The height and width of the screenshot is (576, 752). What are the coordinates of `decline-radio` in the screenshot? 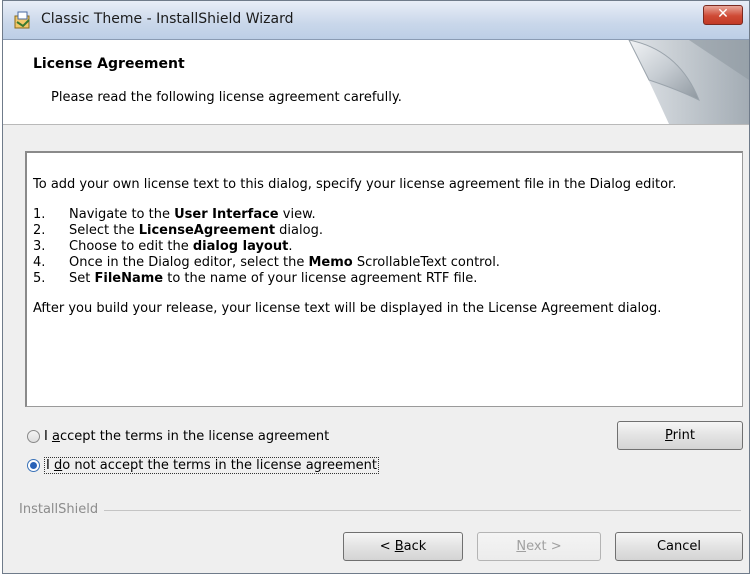 It's located at (33, 465).